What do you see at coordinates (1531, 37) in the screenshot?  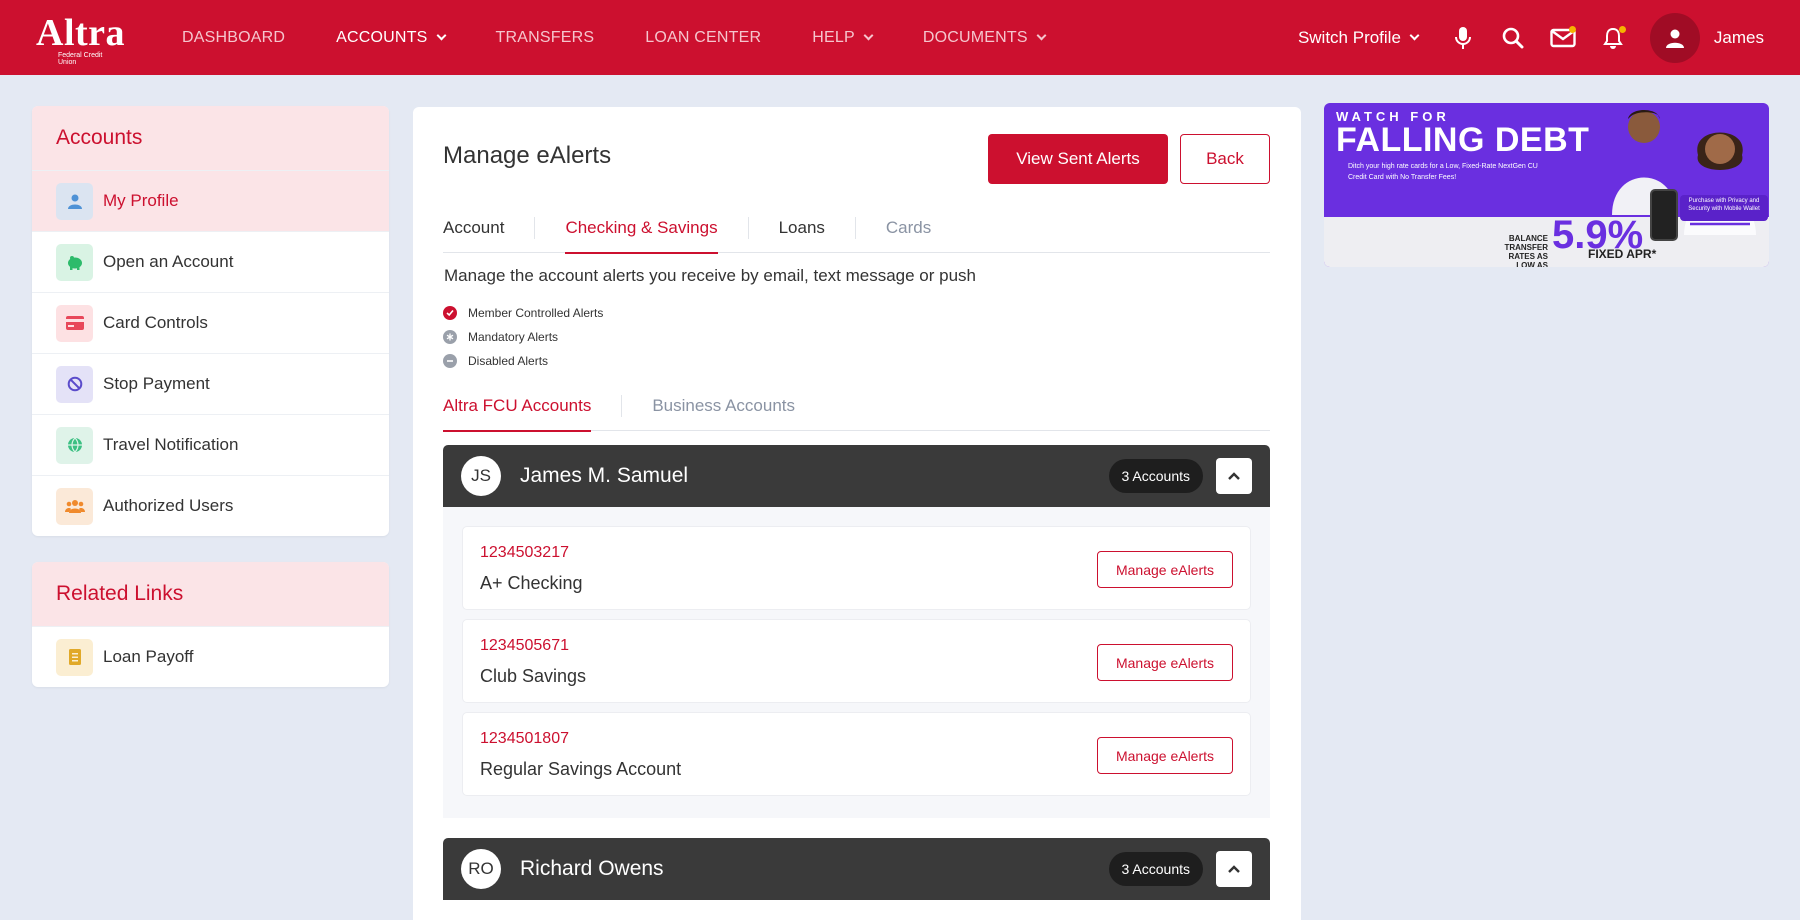 I see `header-actions: Switch Profile James` at bounding box center [1531, 37].